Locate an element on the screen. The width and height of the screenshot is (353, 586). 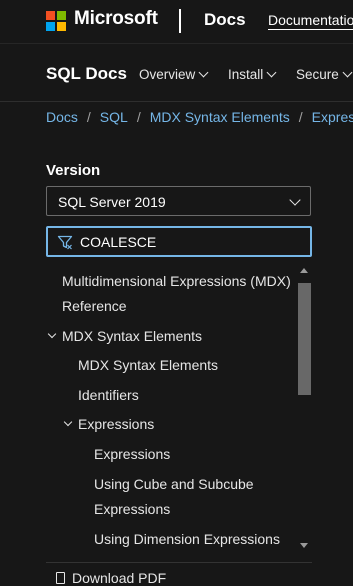
breadcrumb-sql: SQL is located at coordinates (114, 117).